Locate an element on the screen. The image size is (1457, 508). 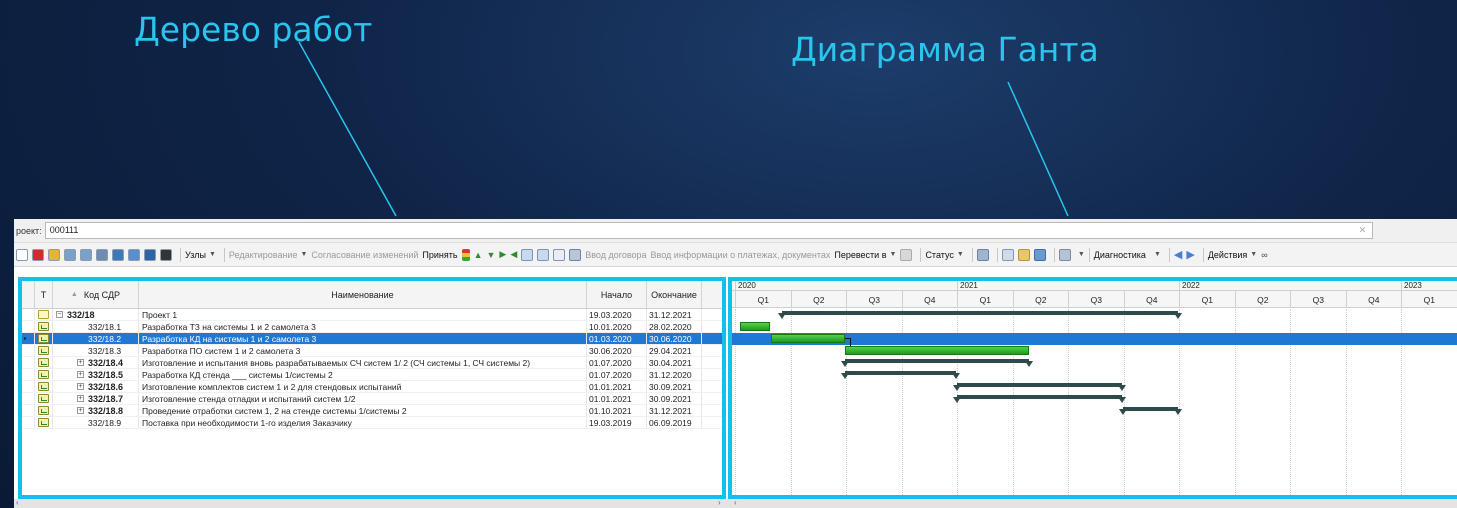
grid-icon is located at coordinates (150, 254).